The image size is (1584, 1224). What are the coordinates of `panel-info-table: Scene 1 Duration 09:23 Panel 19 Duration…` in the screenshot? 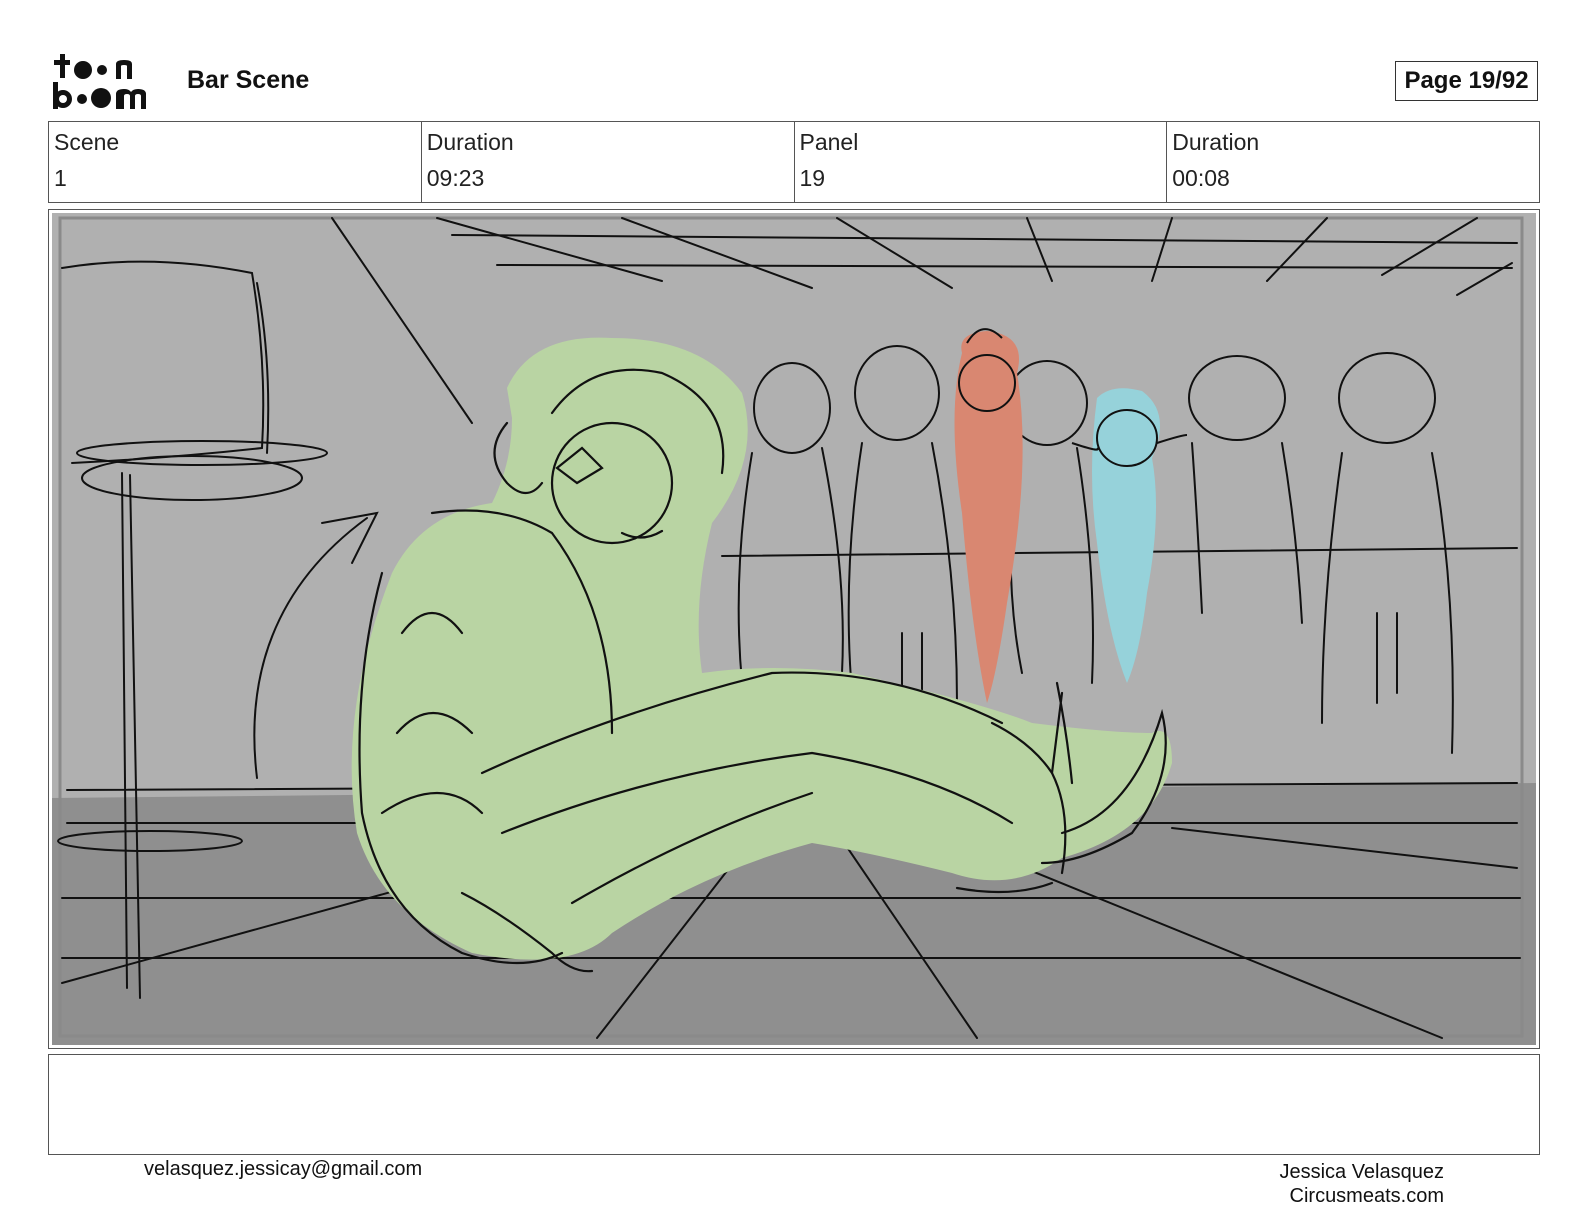 It's located at (794, 162).